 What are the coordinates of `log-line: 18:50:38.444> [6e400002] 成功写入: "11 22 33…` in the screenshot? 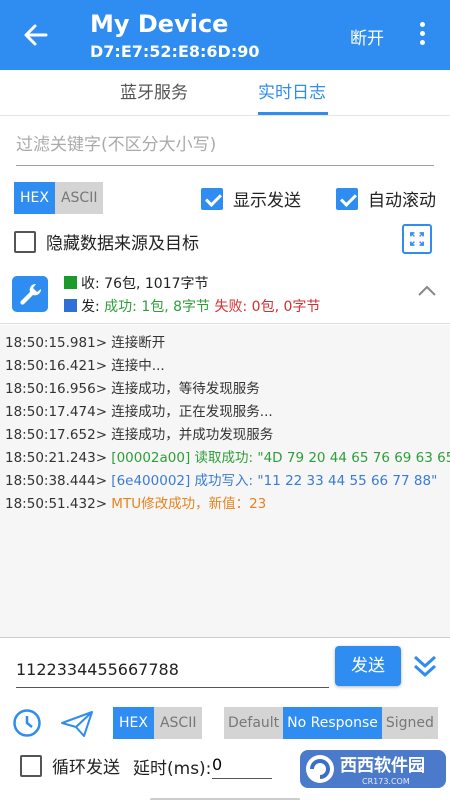 It's located at (221, 481).